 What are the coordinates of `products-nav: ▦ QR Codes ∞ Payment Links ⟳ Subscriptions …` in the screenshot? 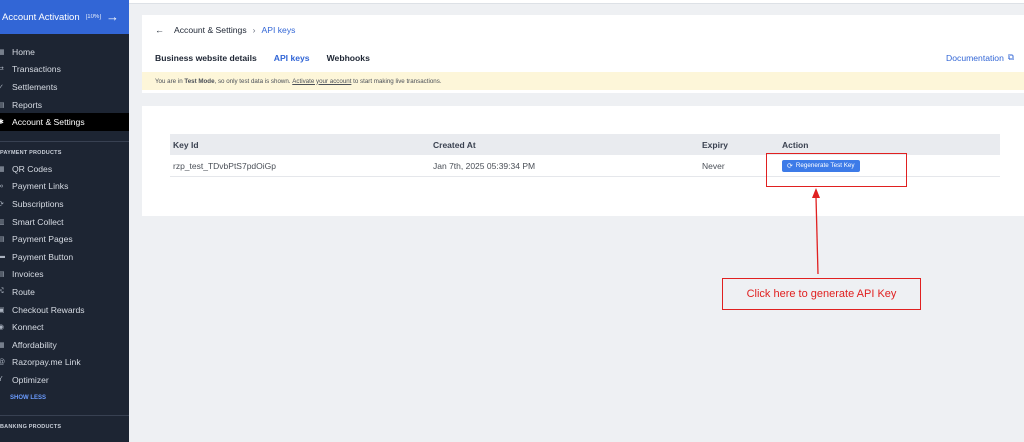 It's located at (64, 274).